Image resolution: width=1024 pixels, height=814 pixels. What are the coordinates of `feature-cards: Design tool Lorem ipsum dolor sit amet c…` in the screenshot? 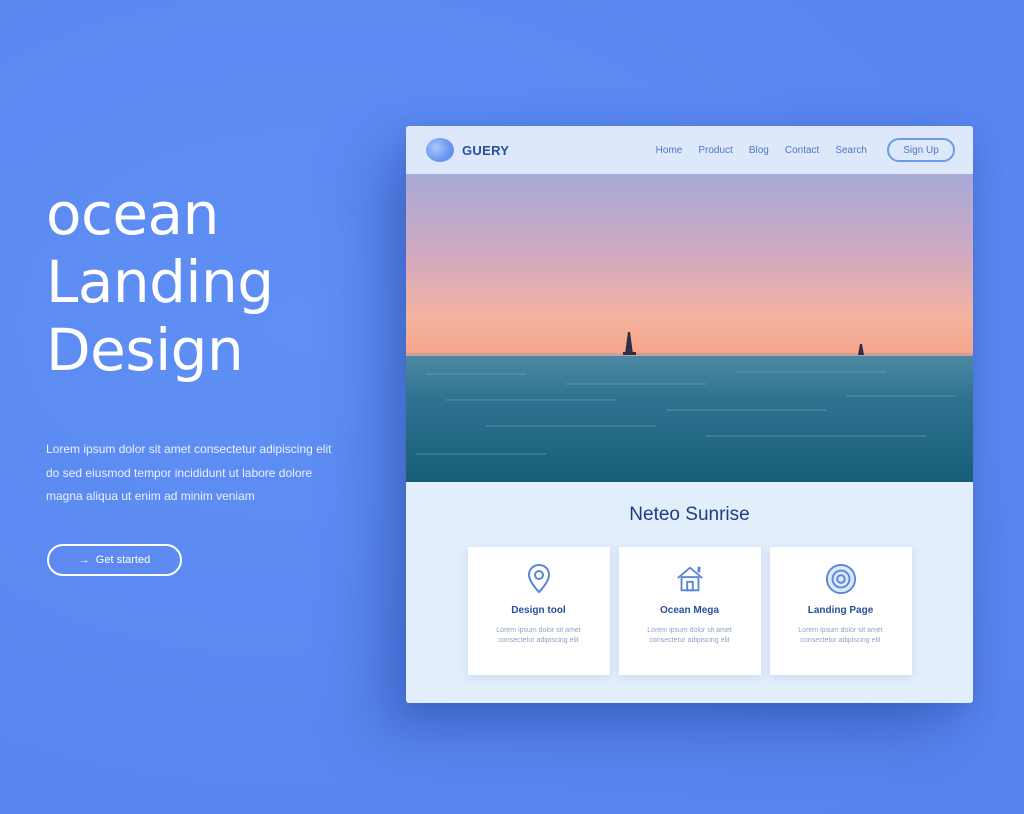 It's located at (689, 611).